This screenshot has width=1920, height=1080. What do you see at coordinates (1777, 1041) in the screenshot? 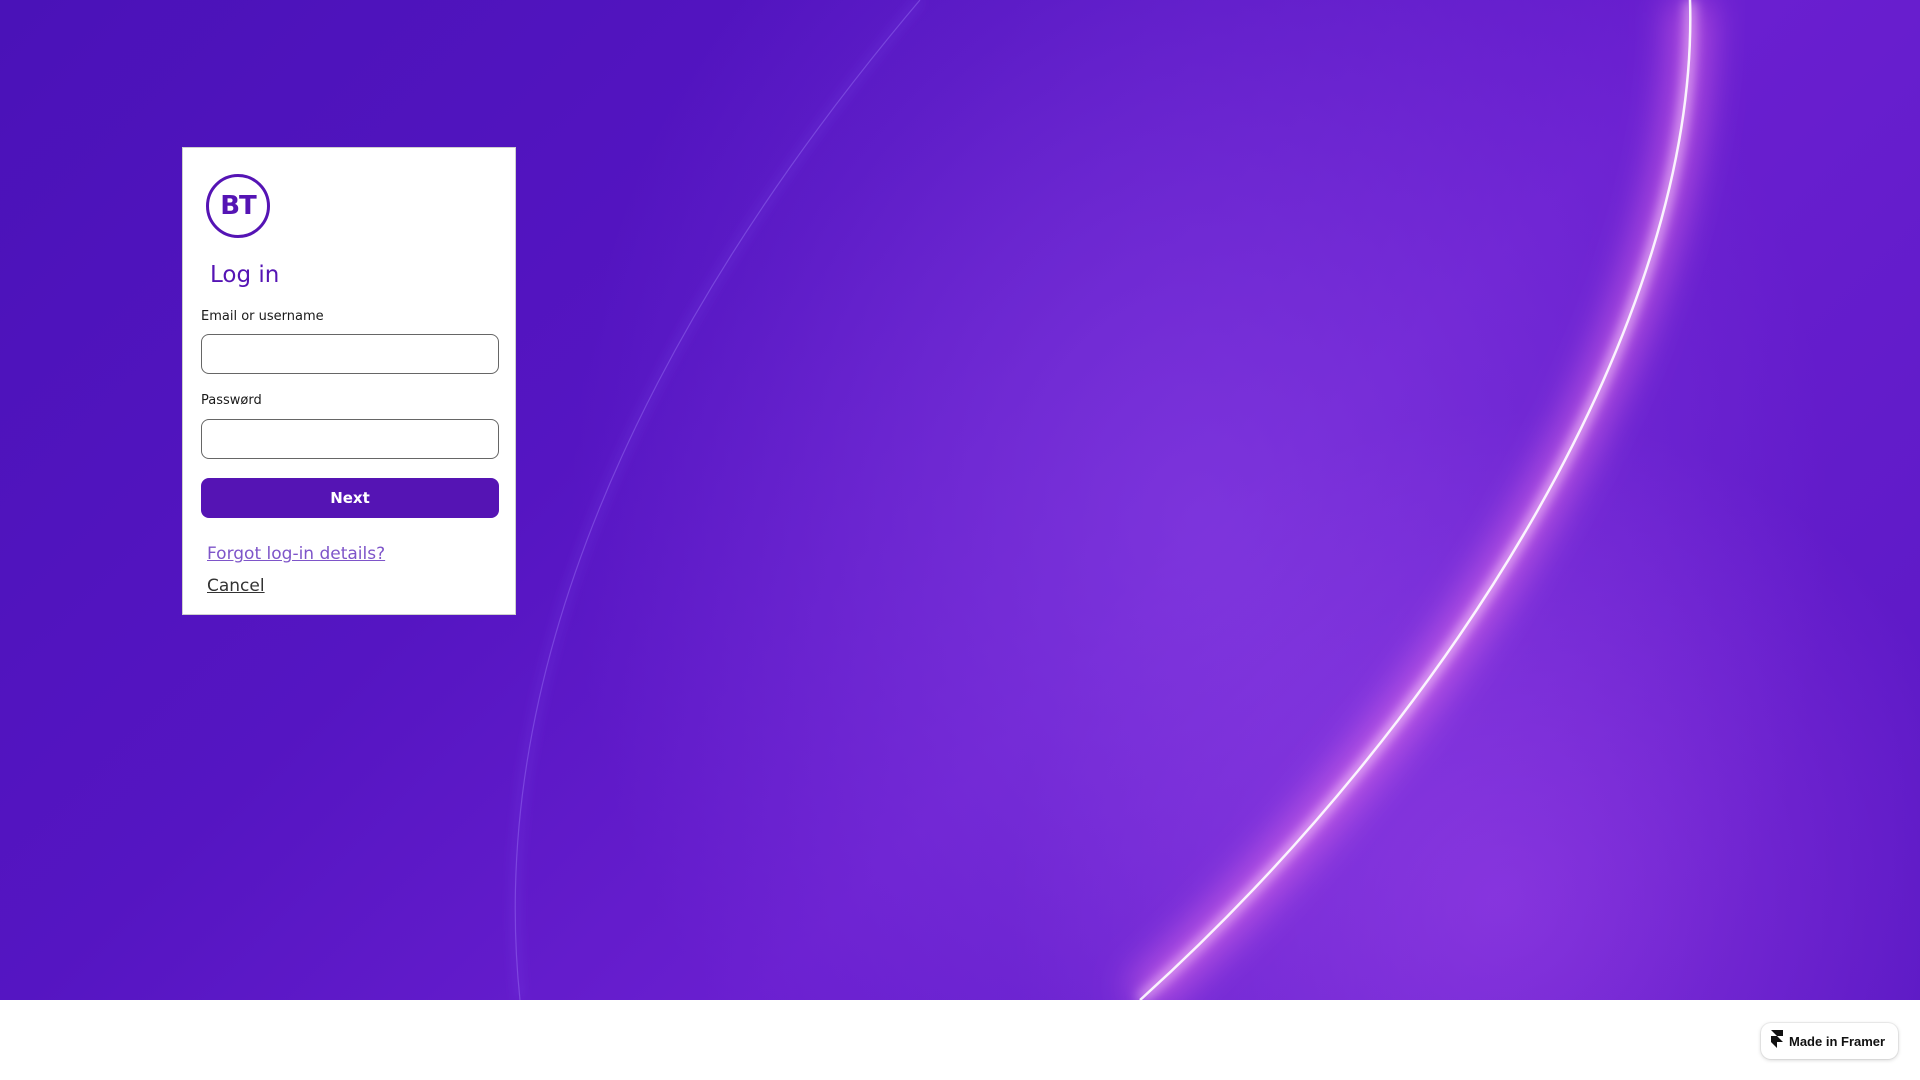
I see `framer-icon` at bounding box center [1777, 1041].